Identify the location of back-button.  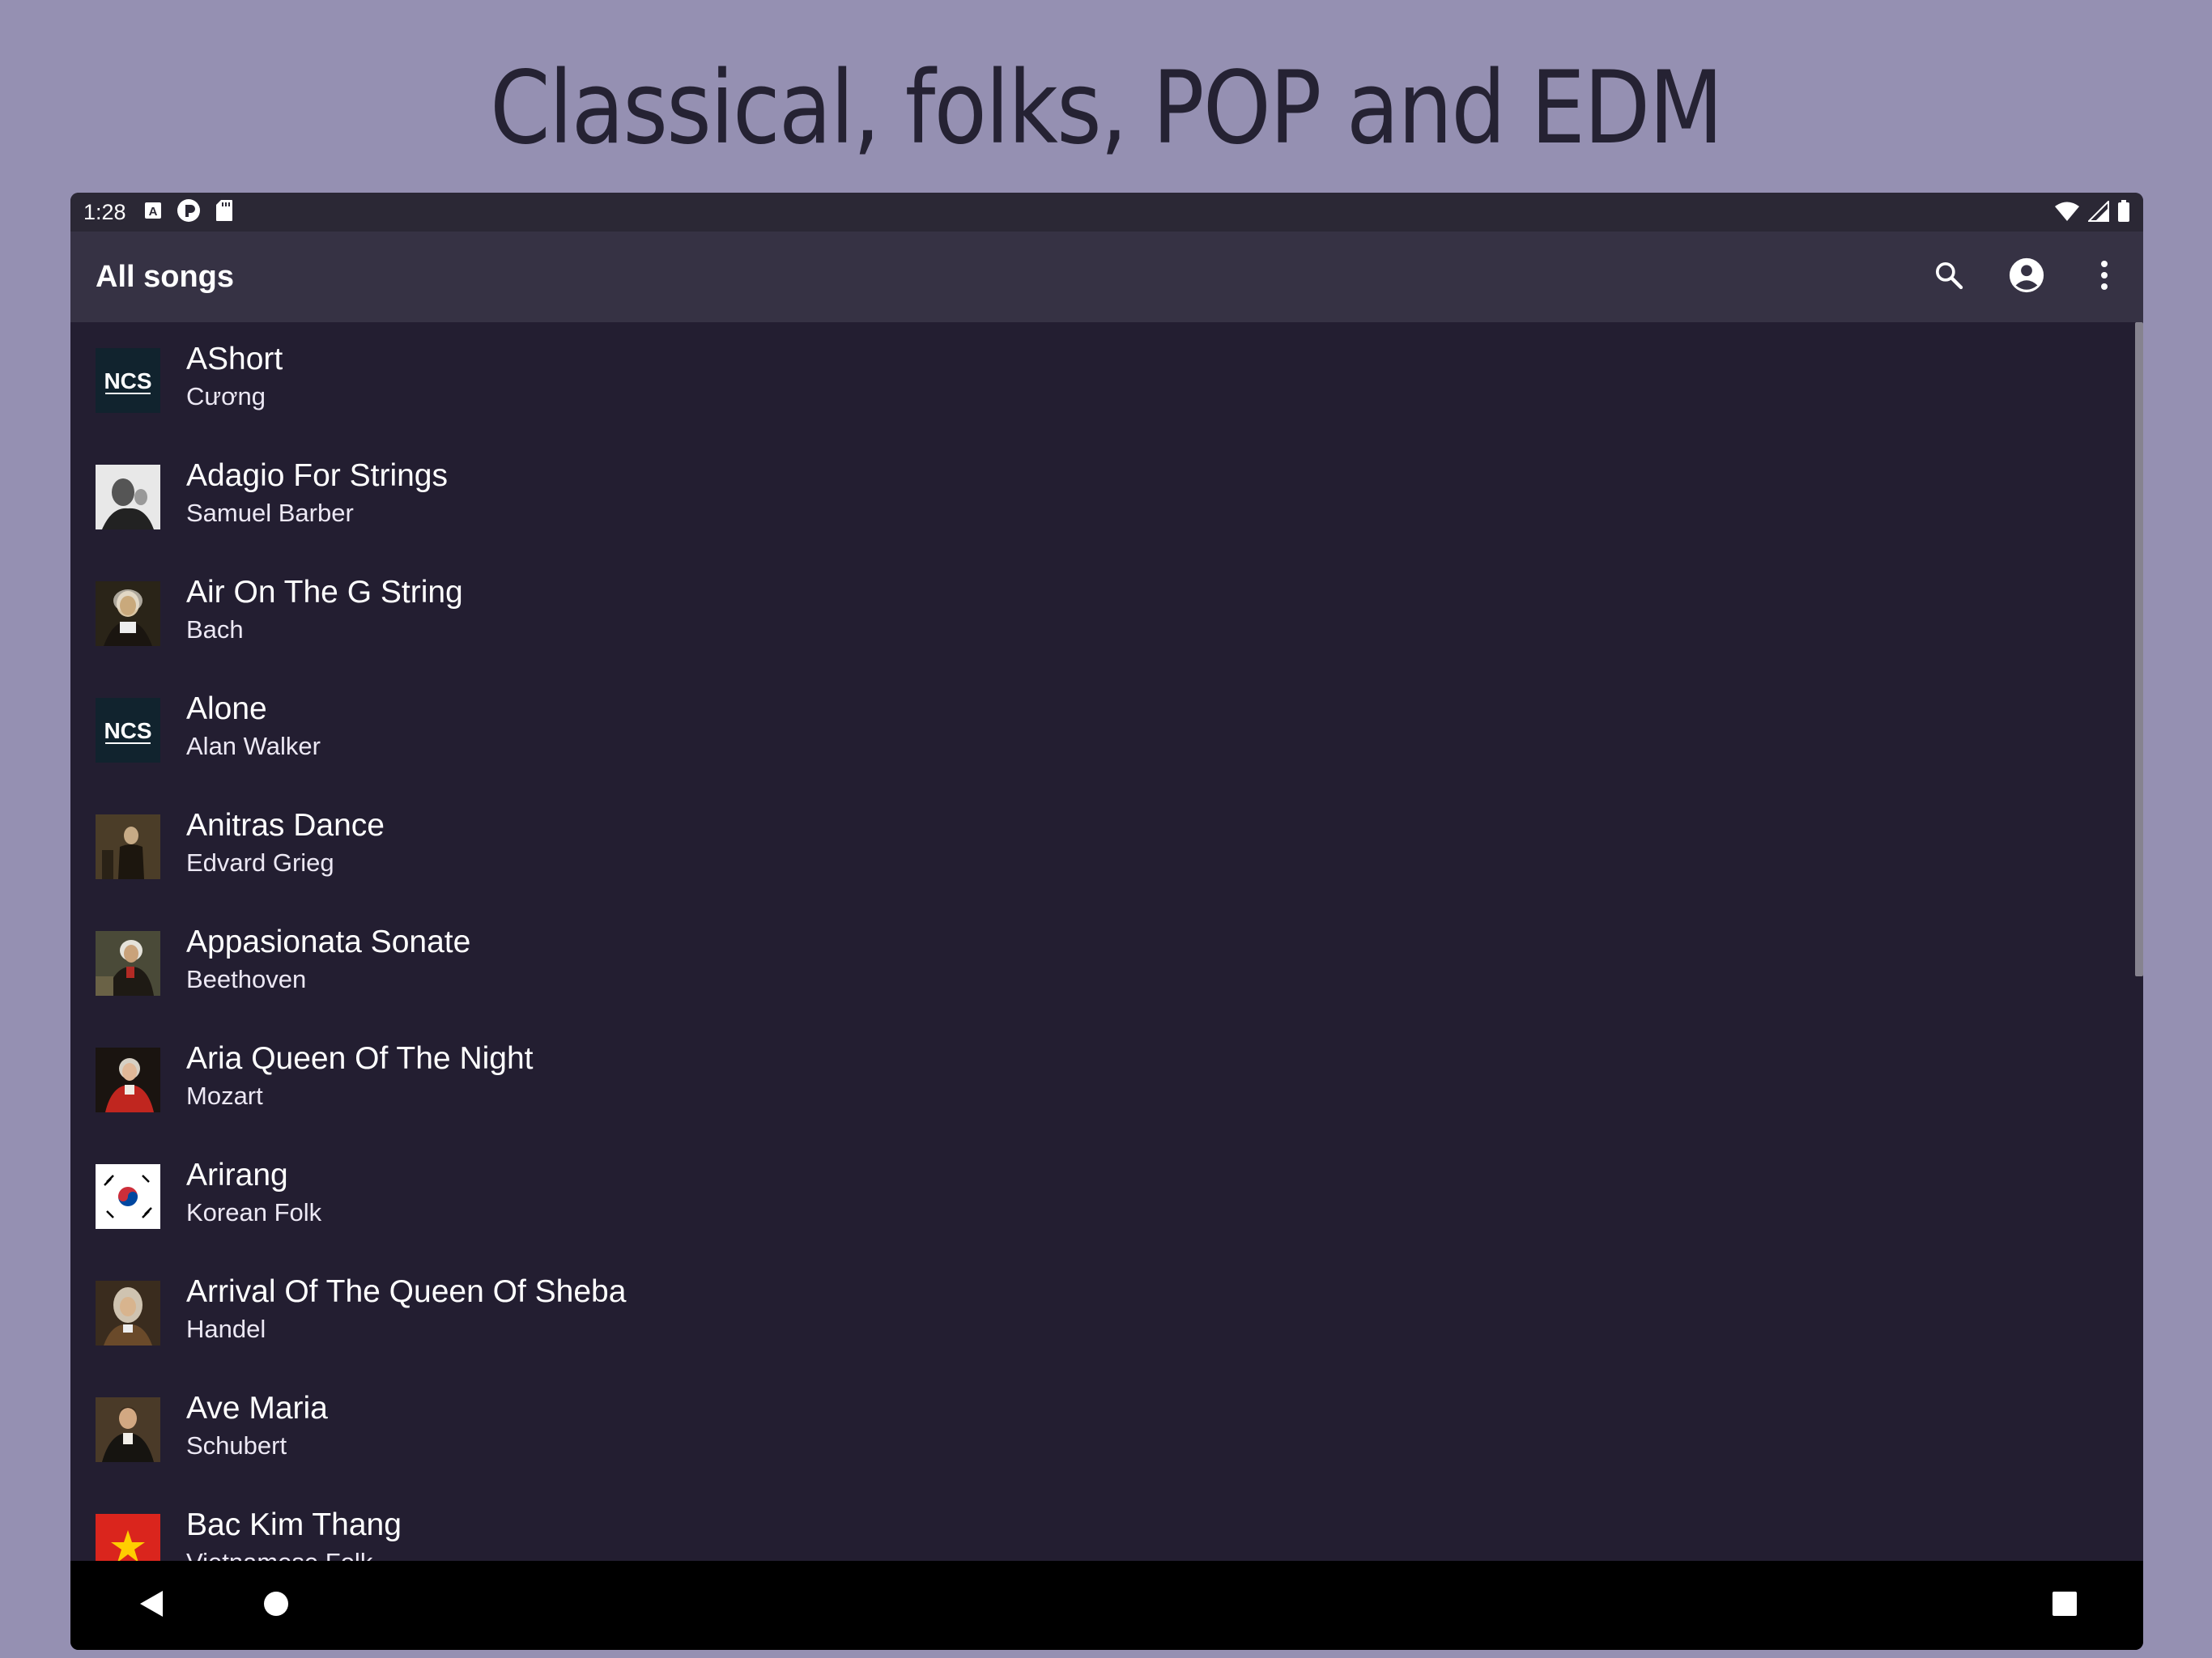
(152, 1605).